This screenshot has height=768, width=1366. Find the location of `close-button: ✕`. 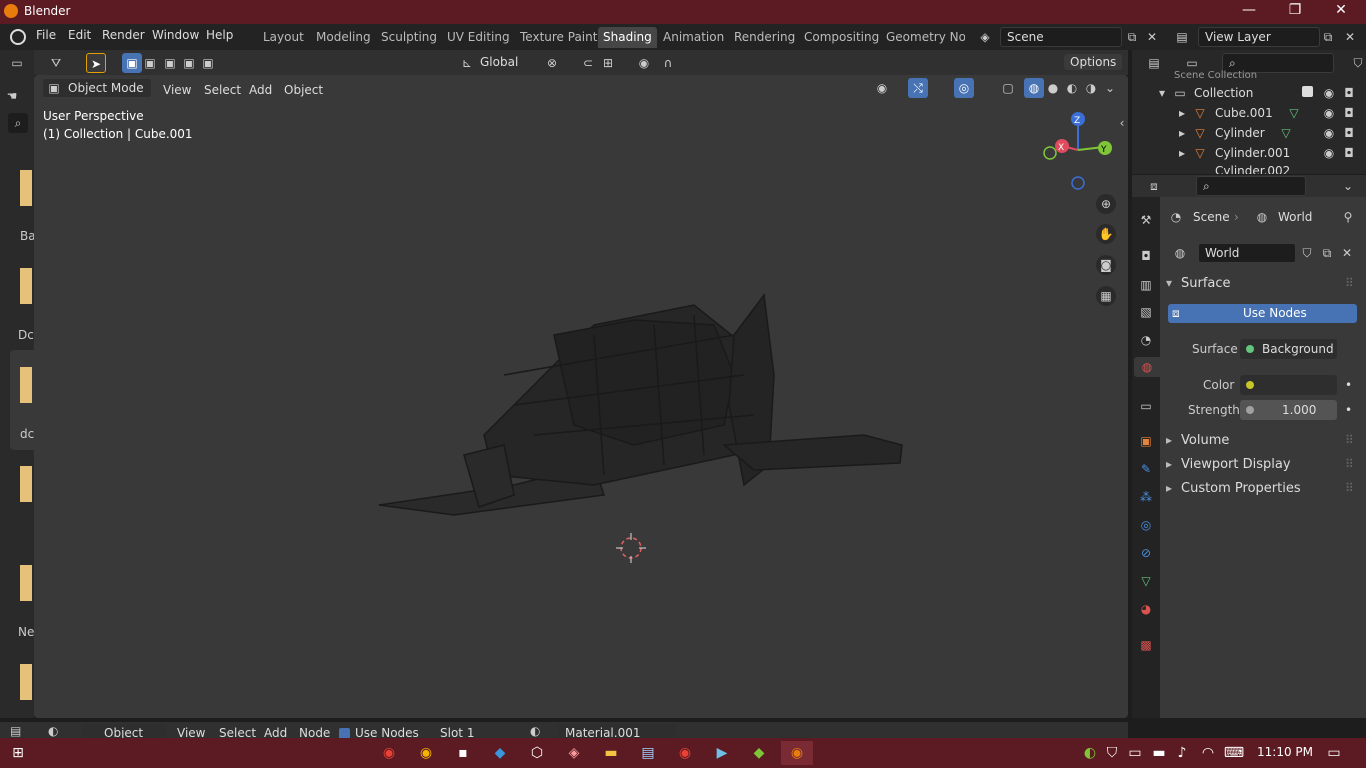

close-button: ✕ is located at coordinates (1341, 12).